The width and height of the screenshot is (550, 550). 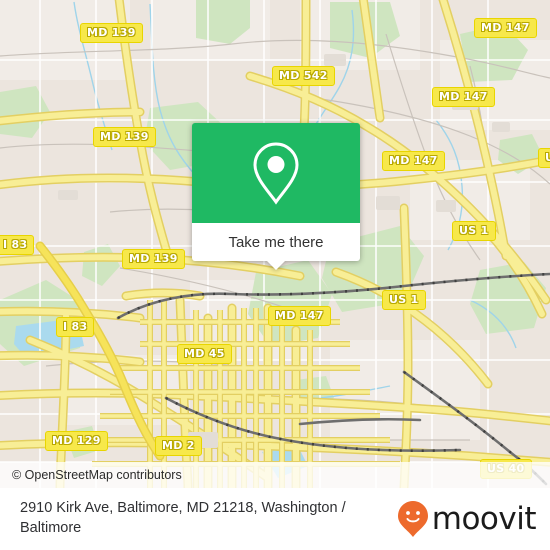 I want to click on attribution-text: © OpenStreetMap contributors, so click(x=91, y=475).